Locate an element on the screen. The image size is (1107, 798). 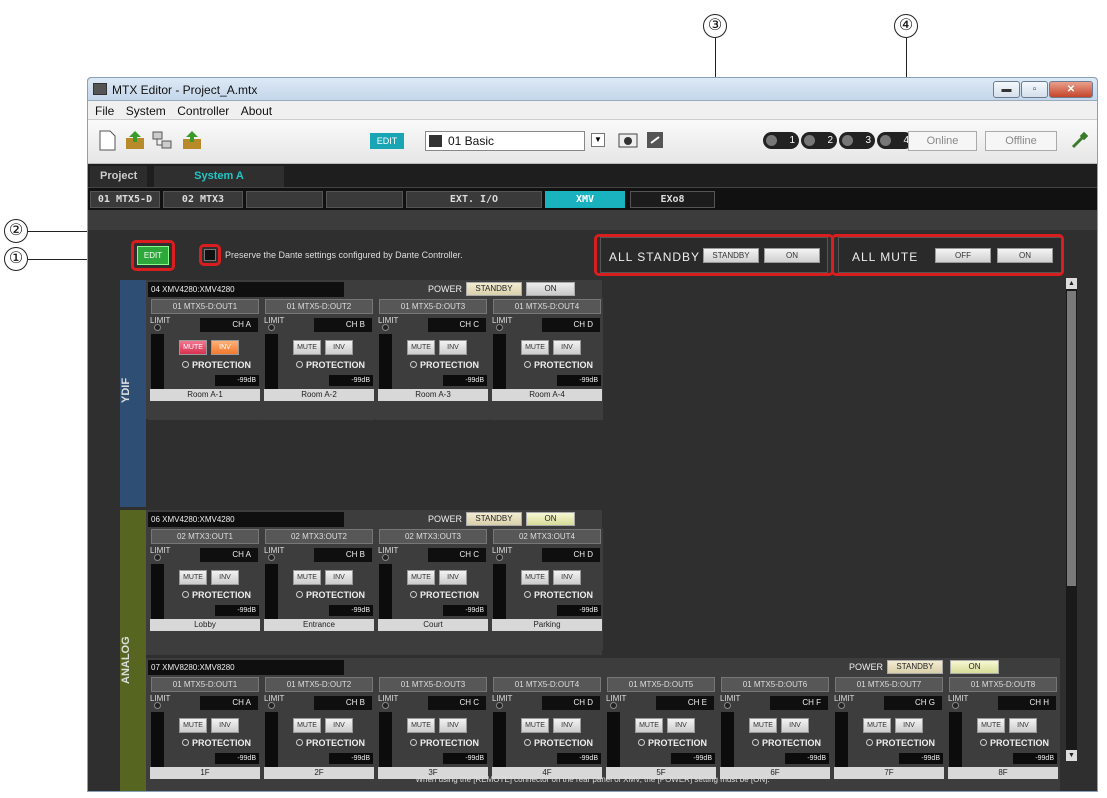
unit-tab-7: EXo8 is located at coordinates (672, 199).